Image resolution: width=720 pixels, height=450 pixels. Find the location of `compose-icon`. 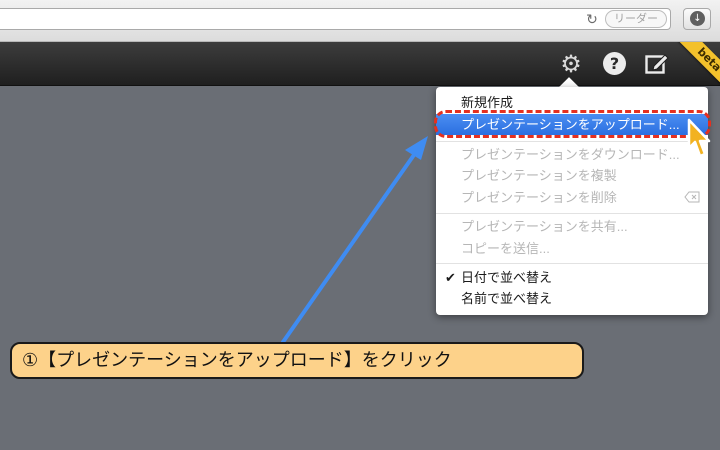

compose-icon is located at coordinates (657, 64).